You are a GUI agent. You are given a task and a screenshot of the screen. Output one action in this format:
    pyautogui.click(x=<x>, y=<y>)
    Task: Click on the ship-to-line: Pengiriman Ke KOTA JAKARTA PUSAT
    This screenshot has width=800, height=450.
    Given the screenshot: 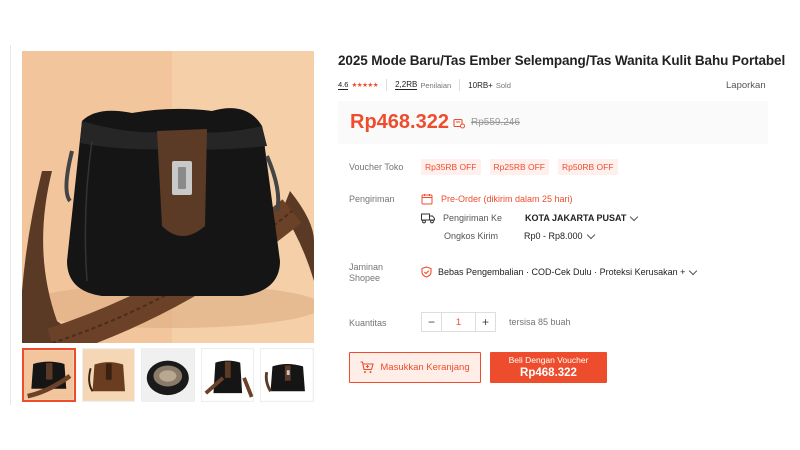 What is the action you would take?
    pyautogui.click(x=530, y=218)
    